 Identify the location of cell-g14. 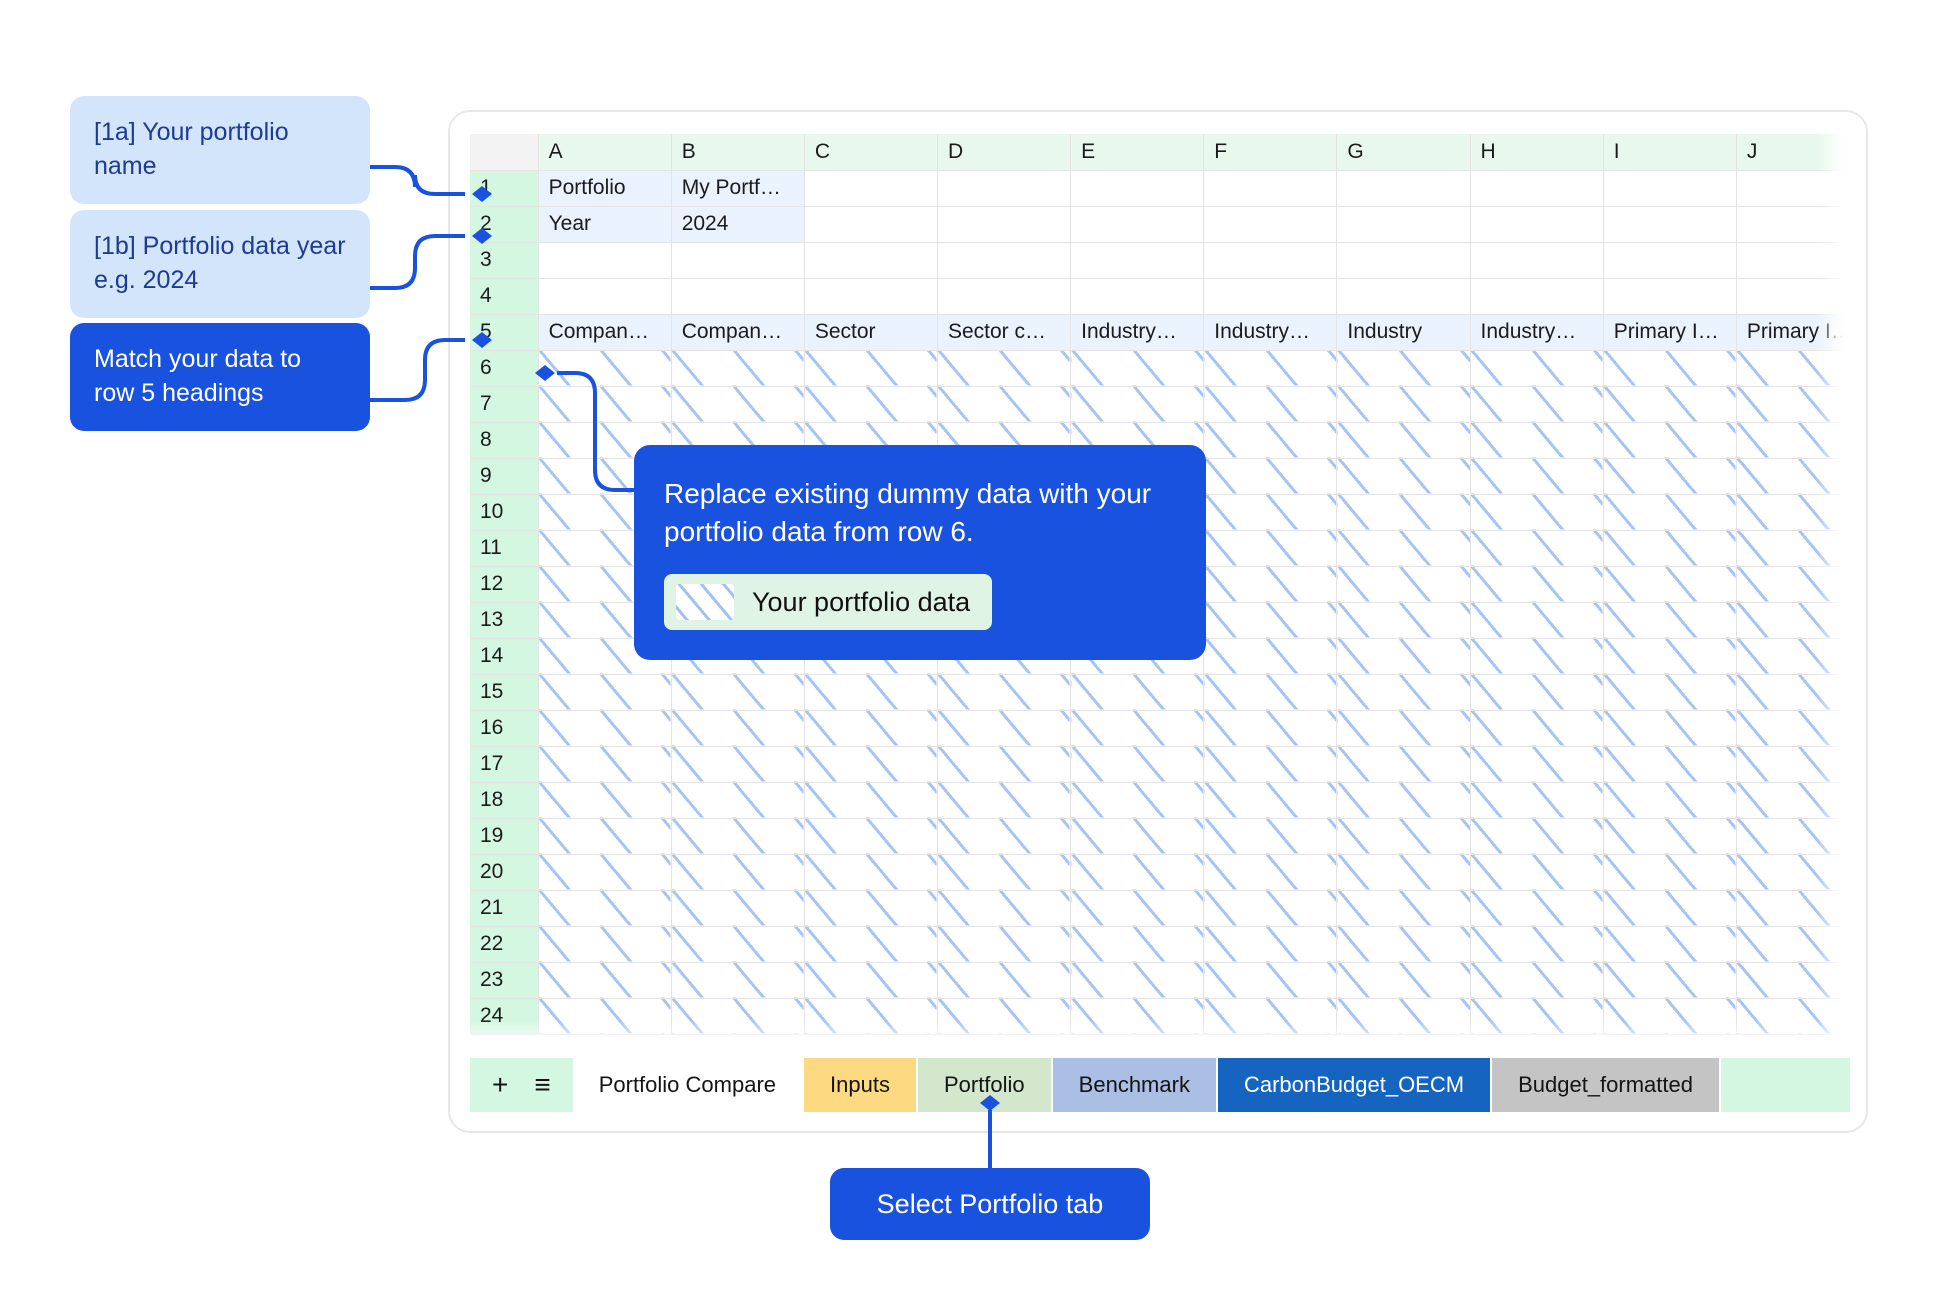
(1403, 656).